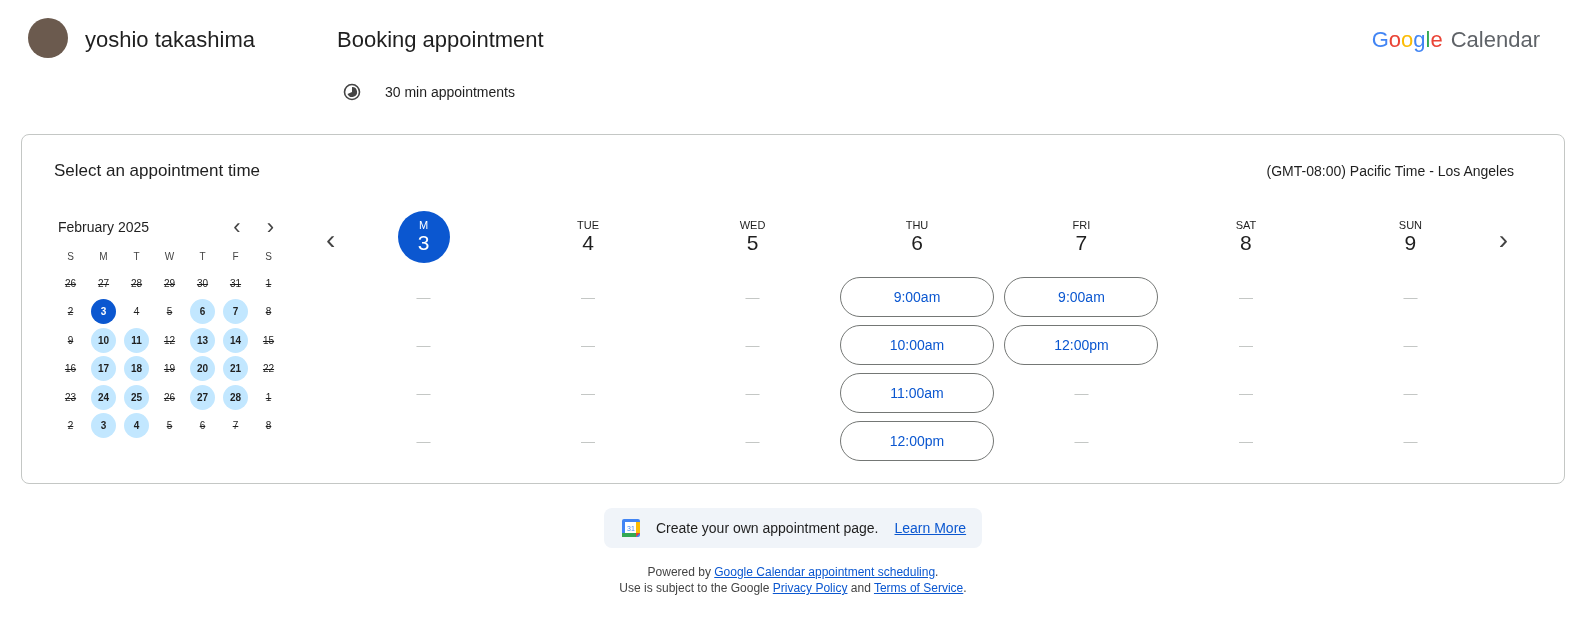 Image resolution: width=1586 pixels, height=638 pixels. What do you see at coordinates (235, 368) in the screenshot?
I see `calendar-day: 21` at bounding box center [235, 368].